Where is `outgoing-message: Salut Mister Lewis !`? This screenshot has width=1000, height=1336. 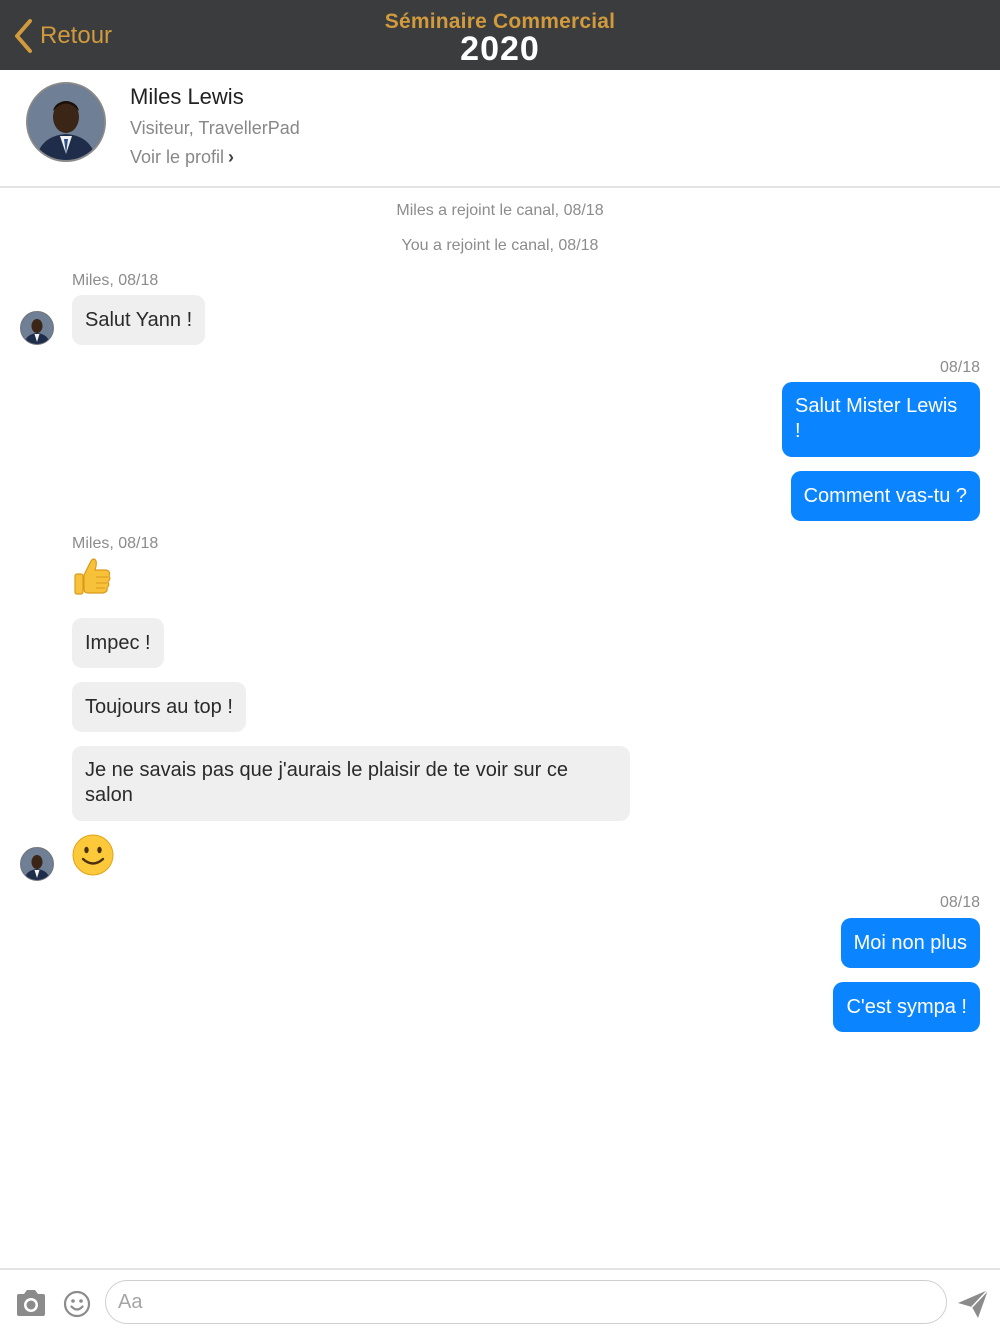
outgoing-message: Salut Mister Lewis ! is located at coordinates (881, 419).